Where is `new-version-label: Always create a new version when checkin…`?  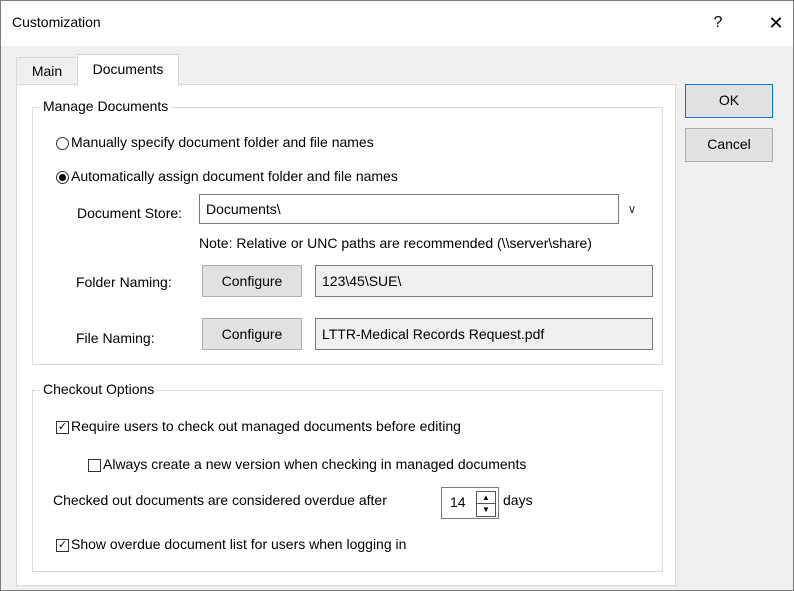 new-version-label: Always create a new version when checkin… is located at coordinates (314, 464).